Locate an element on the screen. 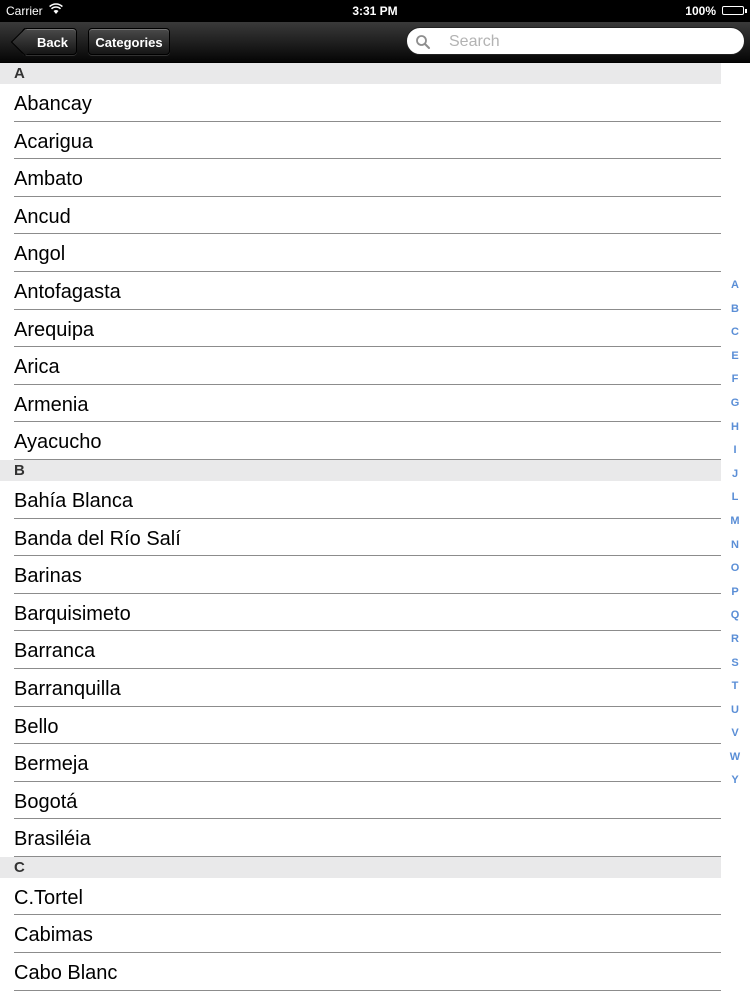 This screenshot has height=1000, width=750. search-box is located at coordinates (575, 41).